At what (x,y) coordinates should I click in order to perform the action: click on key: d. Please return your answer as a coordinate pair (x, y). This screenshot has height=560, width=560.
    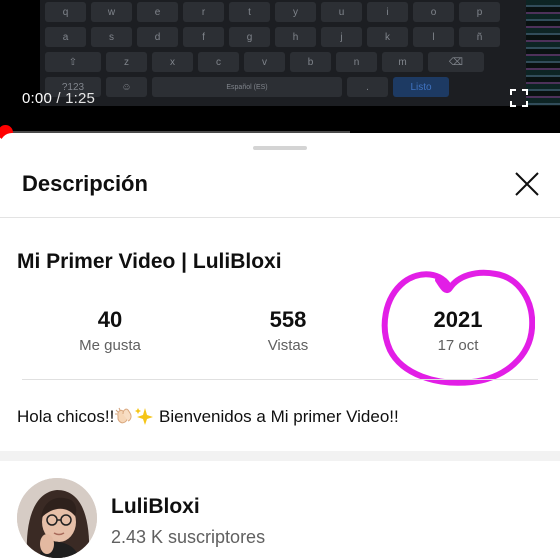
    Looking at the image, I should click on (157, 37).